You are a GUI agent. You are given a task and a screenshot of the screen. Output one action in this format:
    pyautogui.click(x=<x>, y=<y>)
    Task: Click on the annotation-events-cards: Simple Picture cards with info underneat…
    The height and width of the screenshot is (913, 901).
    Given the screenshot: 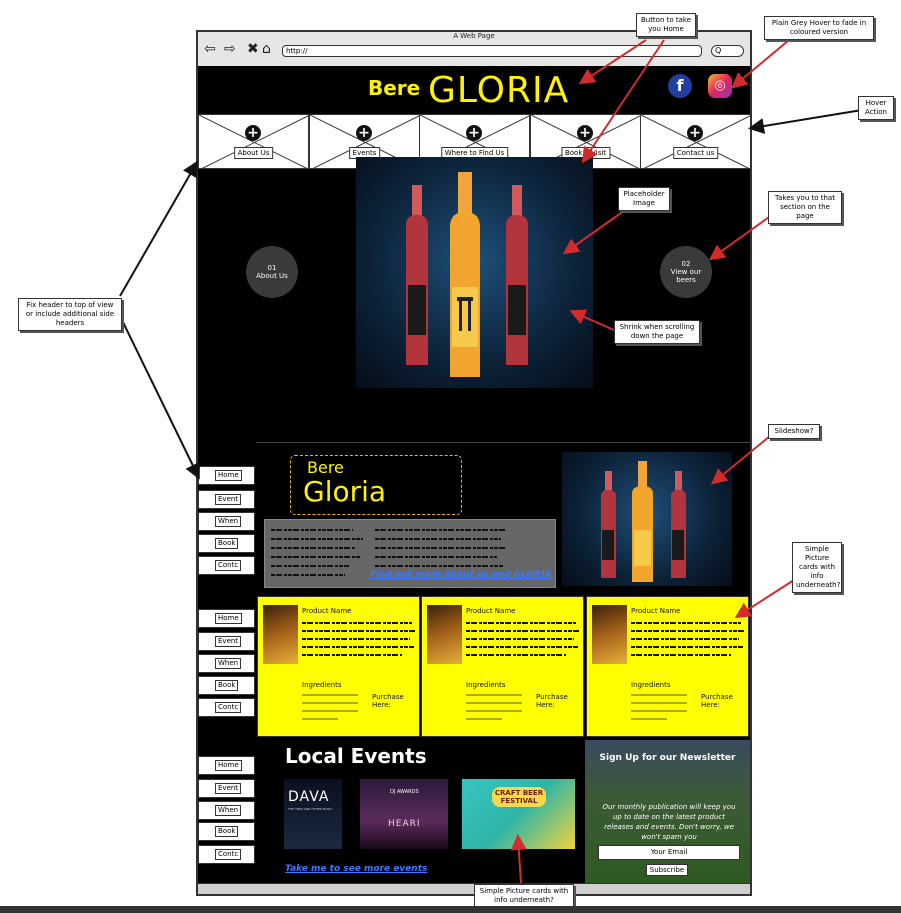 What is the action you would take?
    pyautogui.click(x=524, y=896)
    